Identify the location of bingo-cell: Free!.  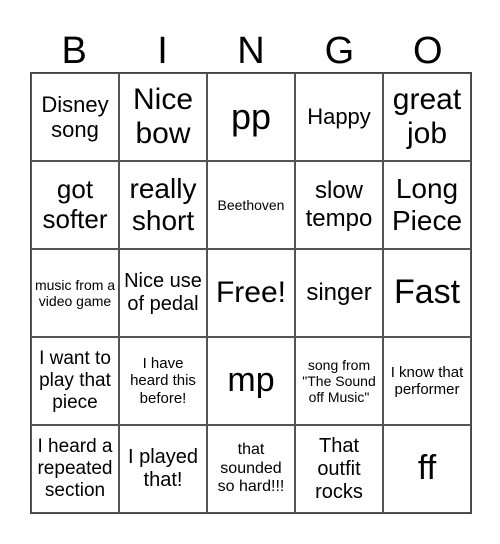
(251, 293).